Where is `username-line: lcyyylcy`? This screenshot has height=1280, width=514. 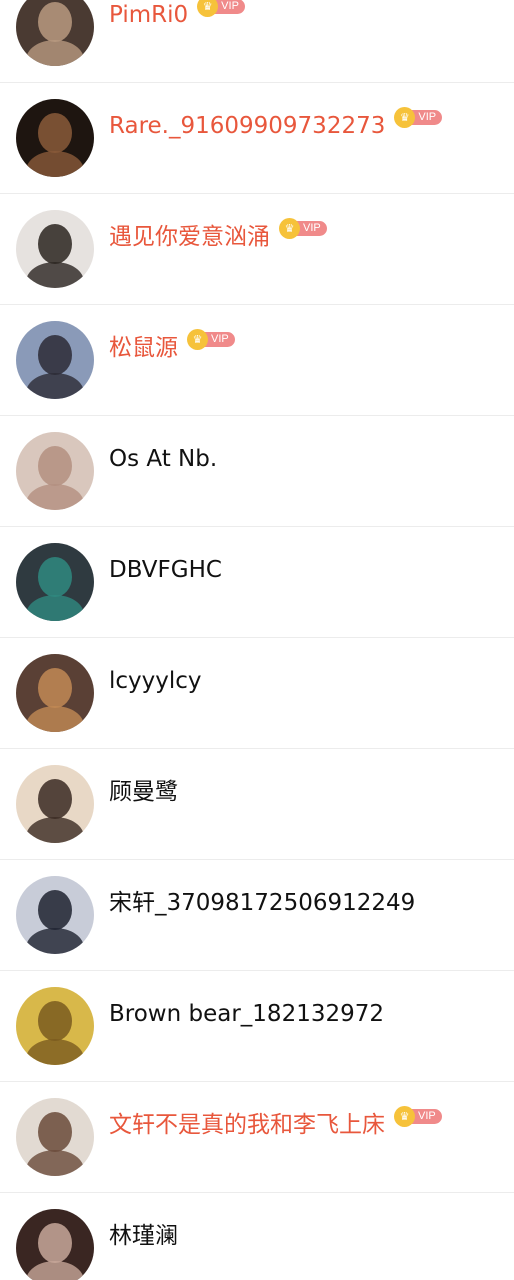 username-line: lcyyylcy is located at coordinates (155, 681).